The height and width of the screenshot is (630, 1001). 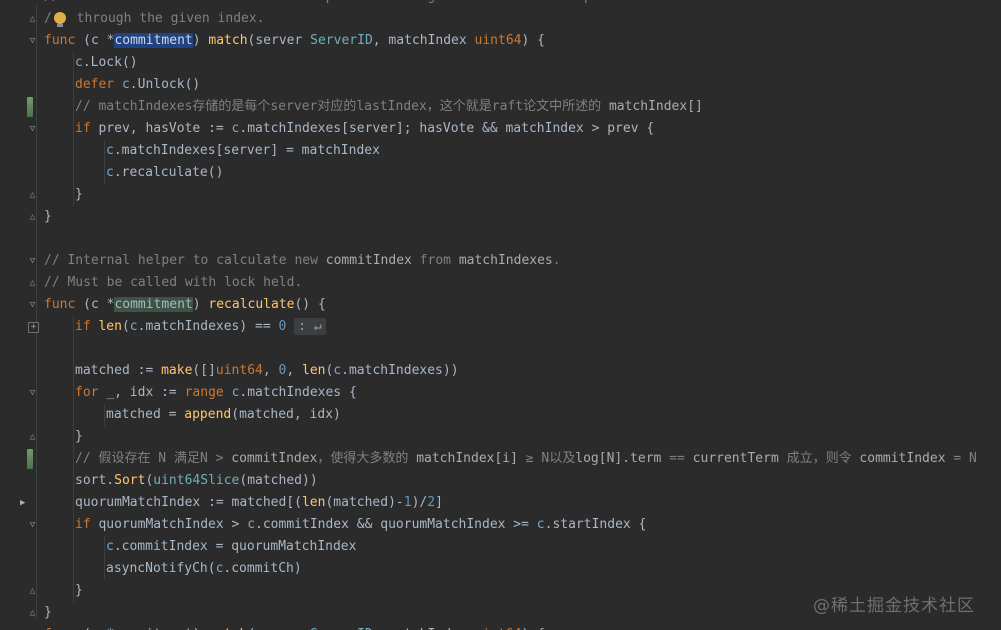 I want to click on code-token: ., so click(x=556, y=260).